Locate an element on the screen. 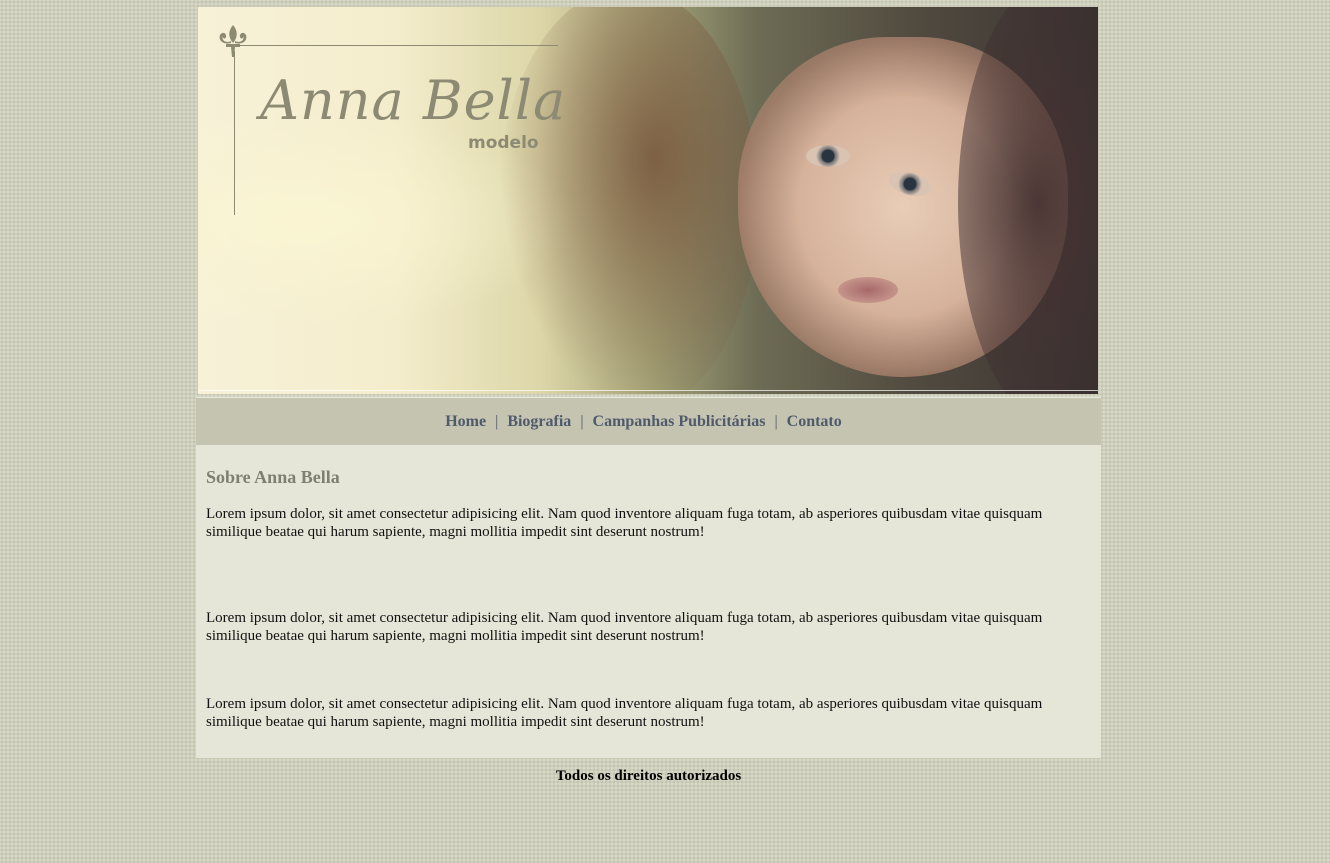  banner-bottom-line is located at coordinates (648, 390).